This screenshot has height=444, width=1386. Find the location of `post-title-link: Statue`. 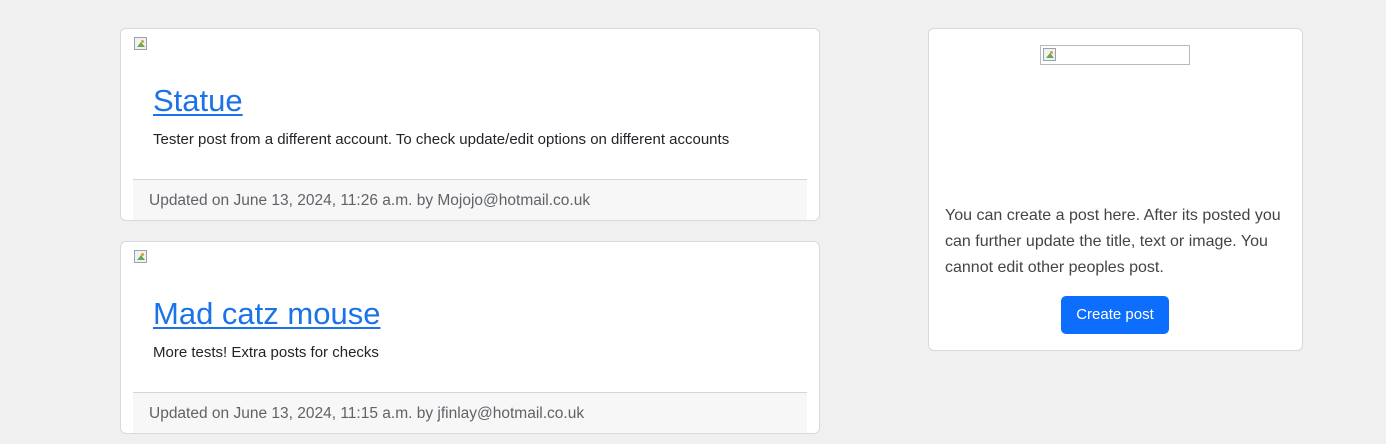

post-title-link: Statue is located at coordinates (198, 101).